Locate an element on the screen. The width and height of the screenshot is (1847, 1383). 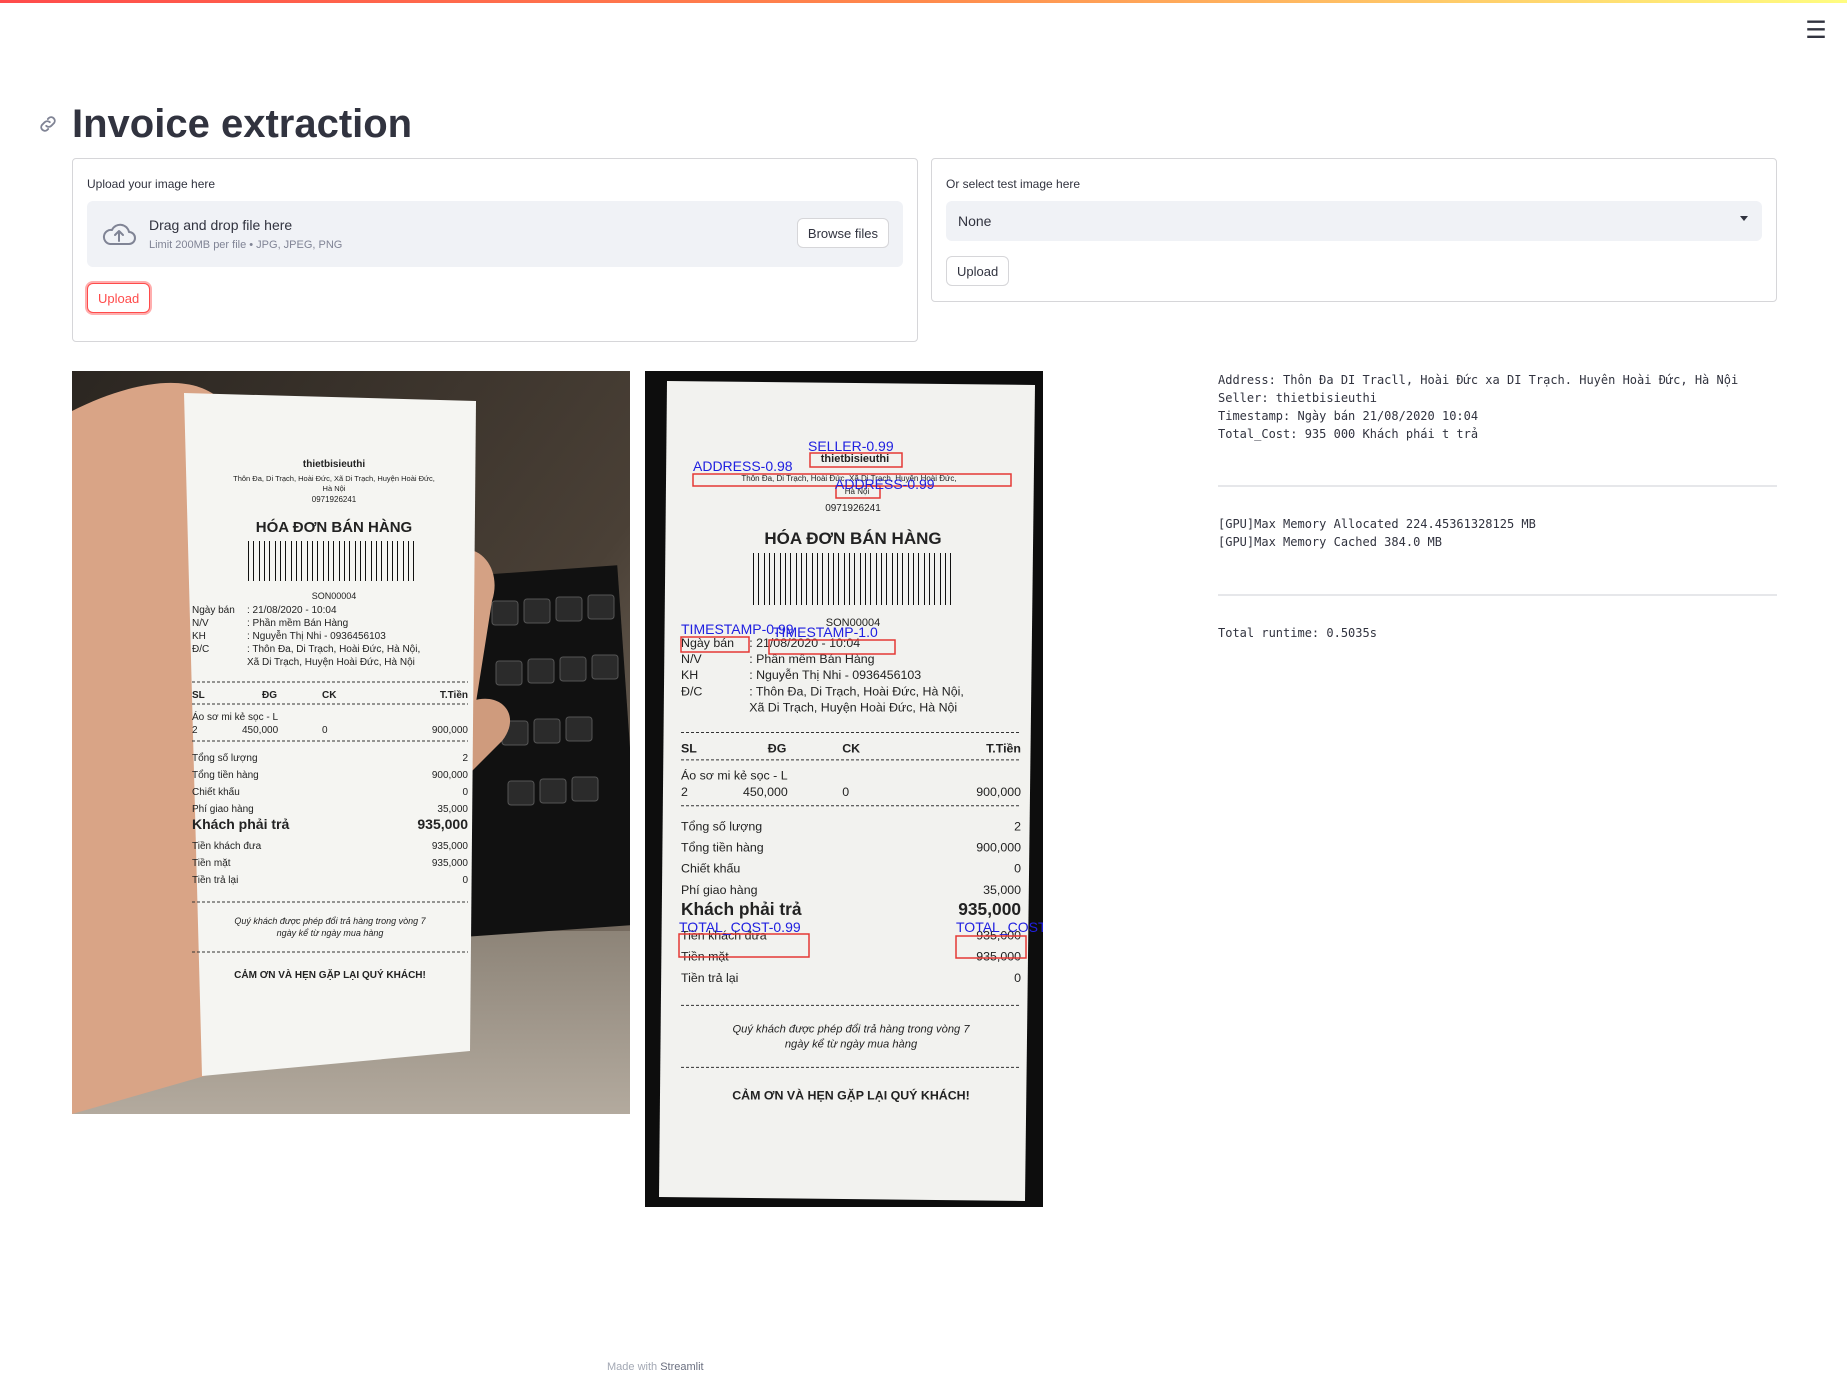
test-image-panel: Or select test image here None Upload is located at coordinates (1354, 230).